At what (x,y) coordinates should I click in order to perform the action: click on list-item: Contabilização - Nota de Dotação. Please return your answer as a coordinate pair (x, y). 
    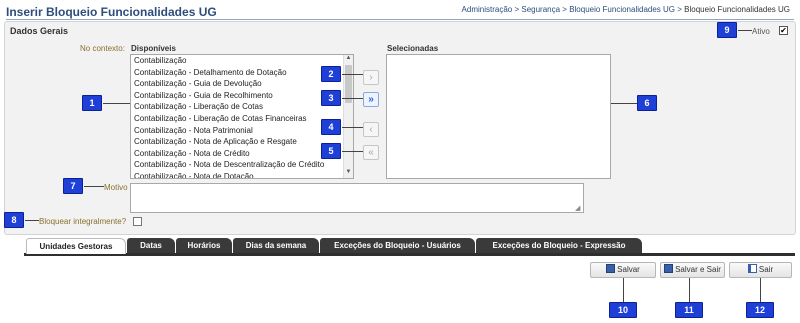
    Looking at the image, I should click on (242, 174).